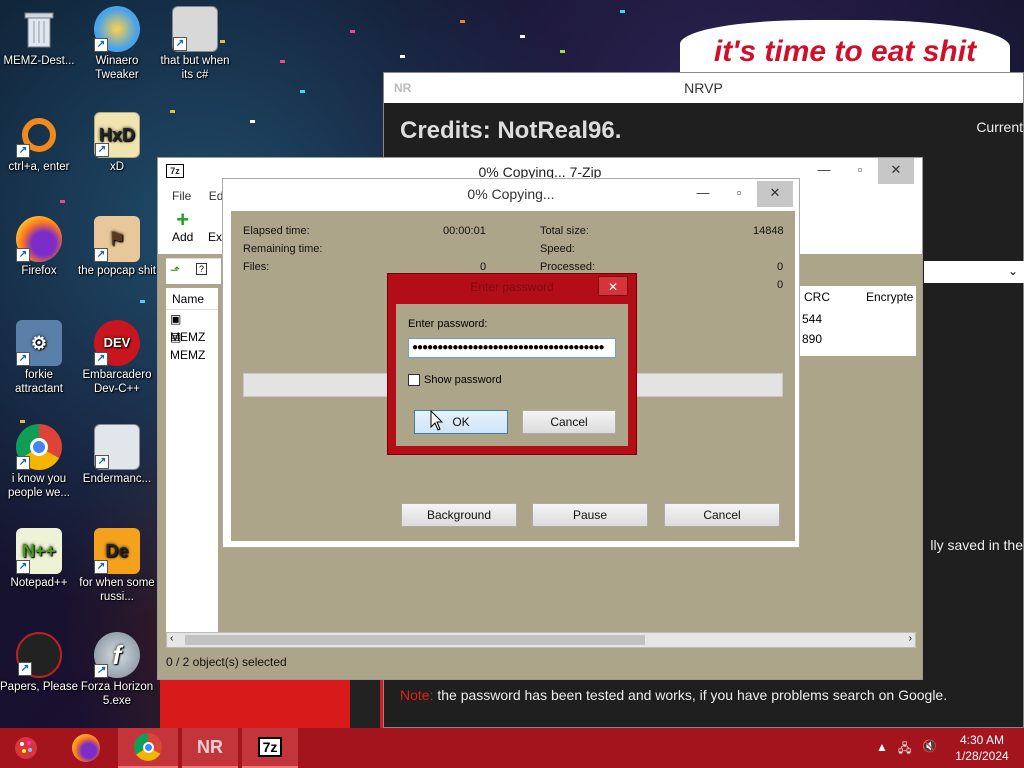 The image size is (1024, 768). I want to click on password-title: Enter password, so click(512, 287).